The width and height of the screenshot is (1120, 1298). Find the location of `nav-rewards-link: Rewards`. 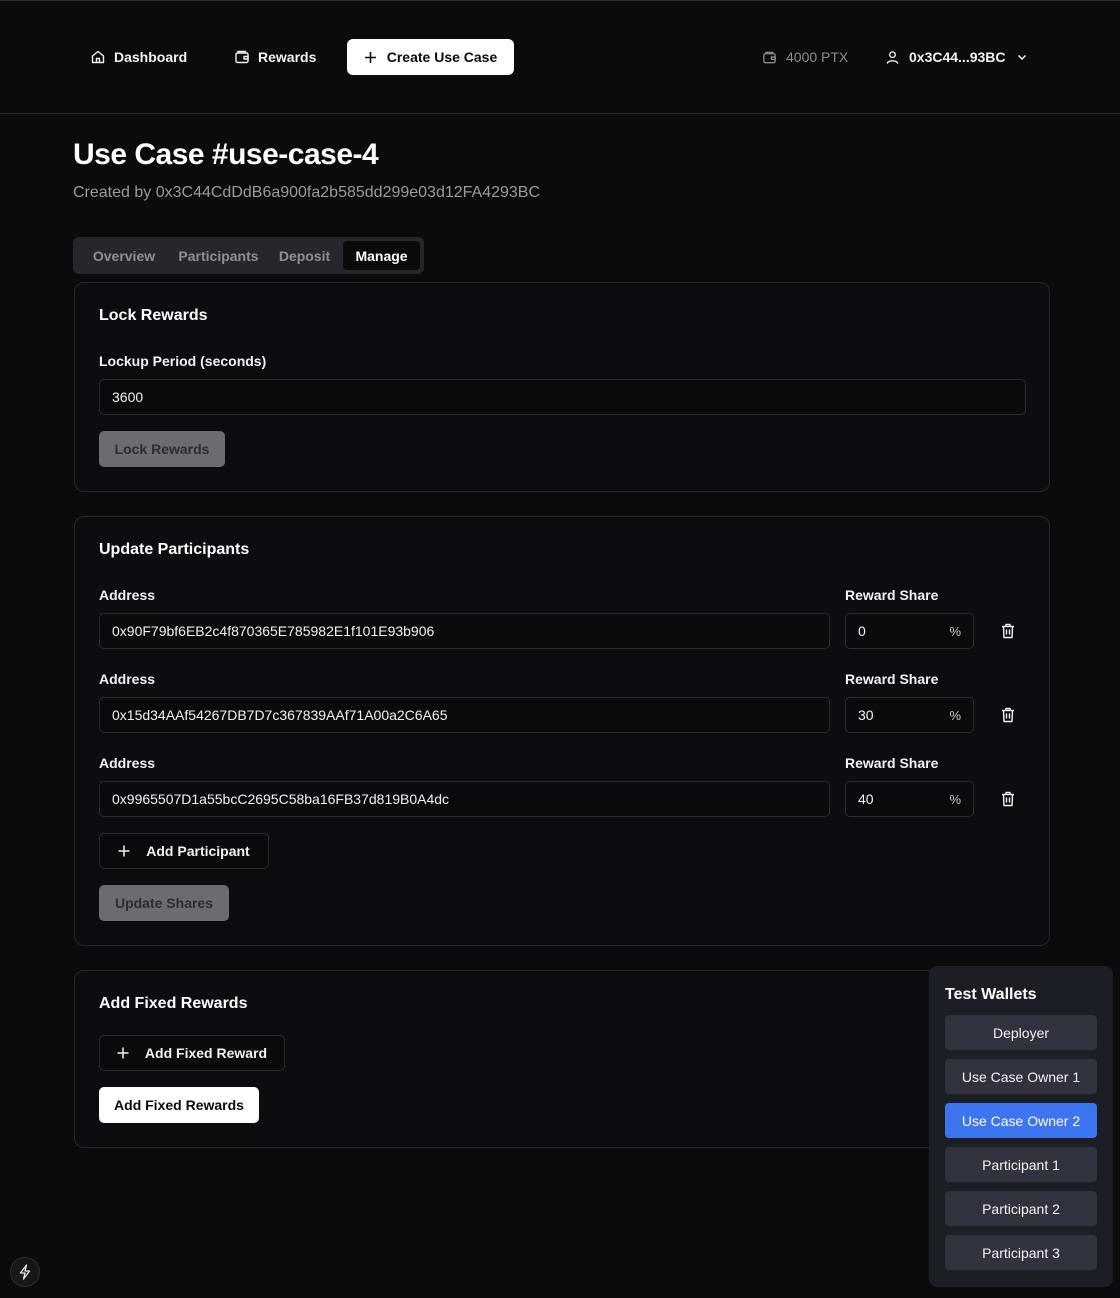

nav-rewards-link: Rewards is located at coordinates (275, 57).